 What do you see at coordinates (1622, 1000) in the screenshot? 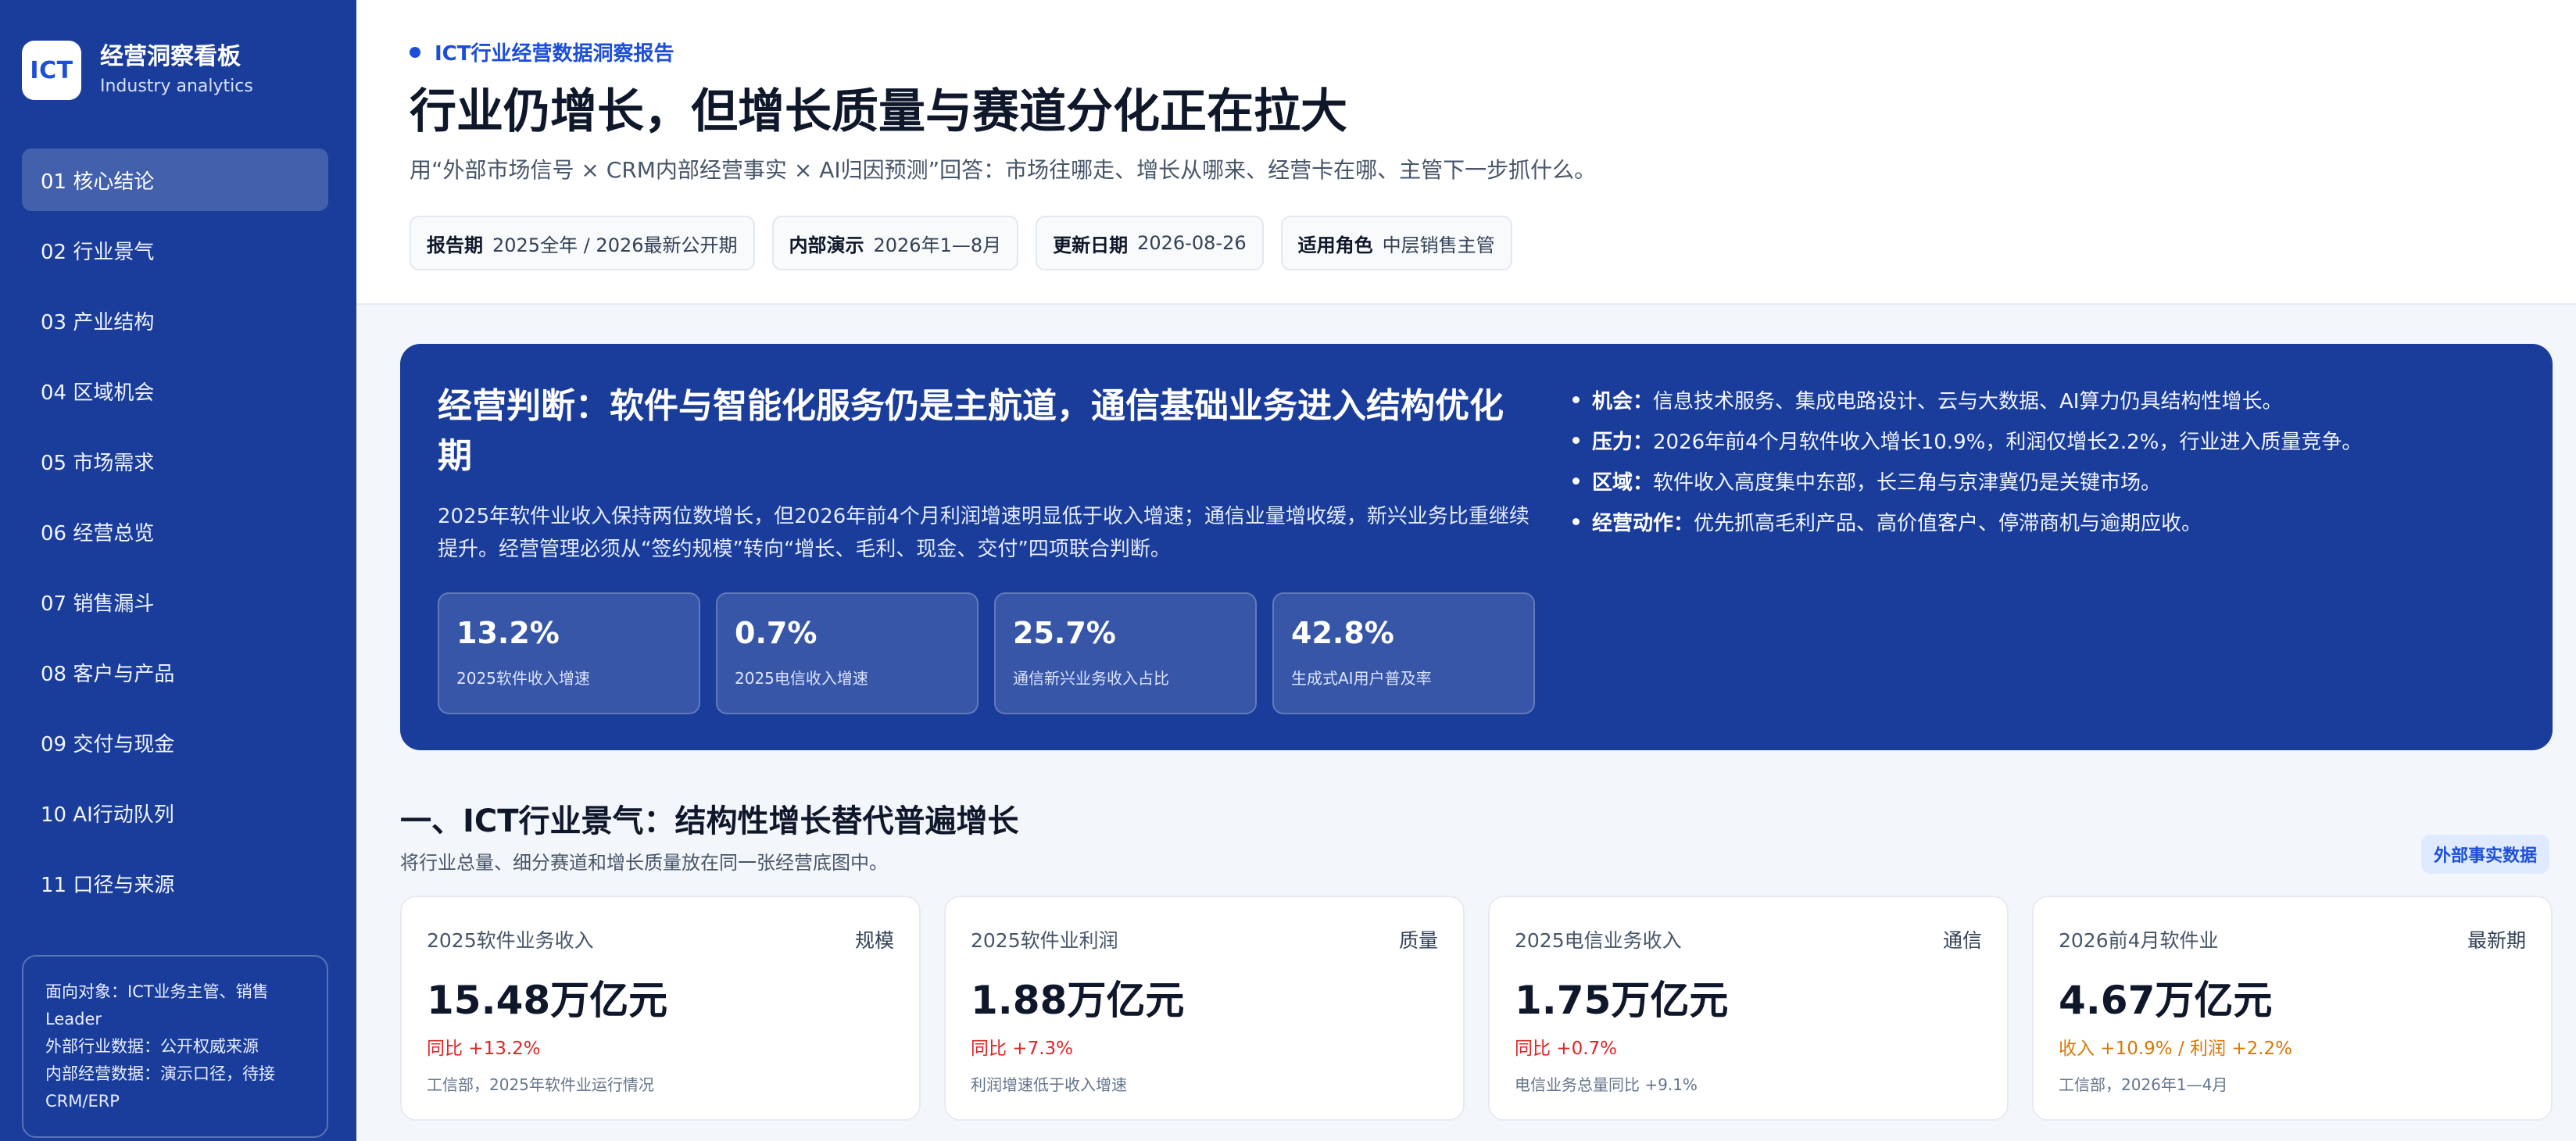
I see `metric-value: 1.75万亿元` at bounding box center [1622, 1000].